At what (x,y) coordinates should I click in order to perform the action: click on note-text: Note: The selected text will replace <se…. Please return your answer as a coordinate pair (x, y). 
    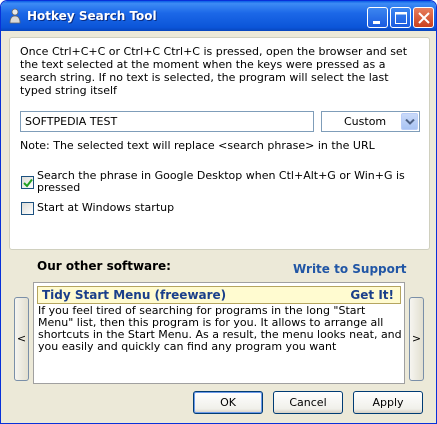
    Looking at the image, I should click on (197, 145).